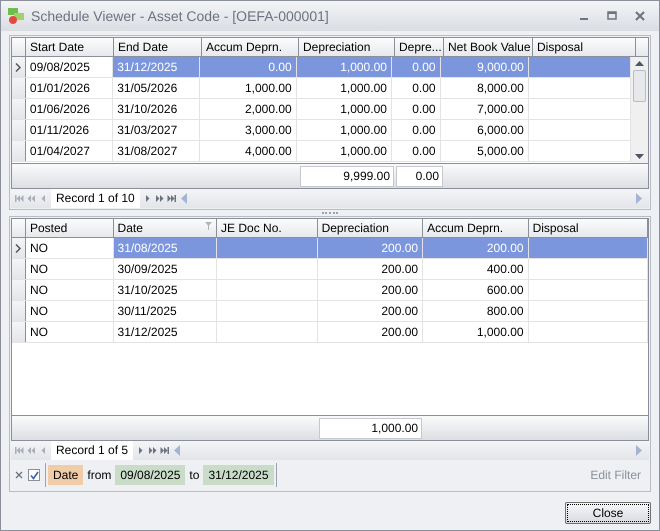 The height and width of the screenshot is (531, 660). I want to click on filter-checkbox, so click(34, 475).